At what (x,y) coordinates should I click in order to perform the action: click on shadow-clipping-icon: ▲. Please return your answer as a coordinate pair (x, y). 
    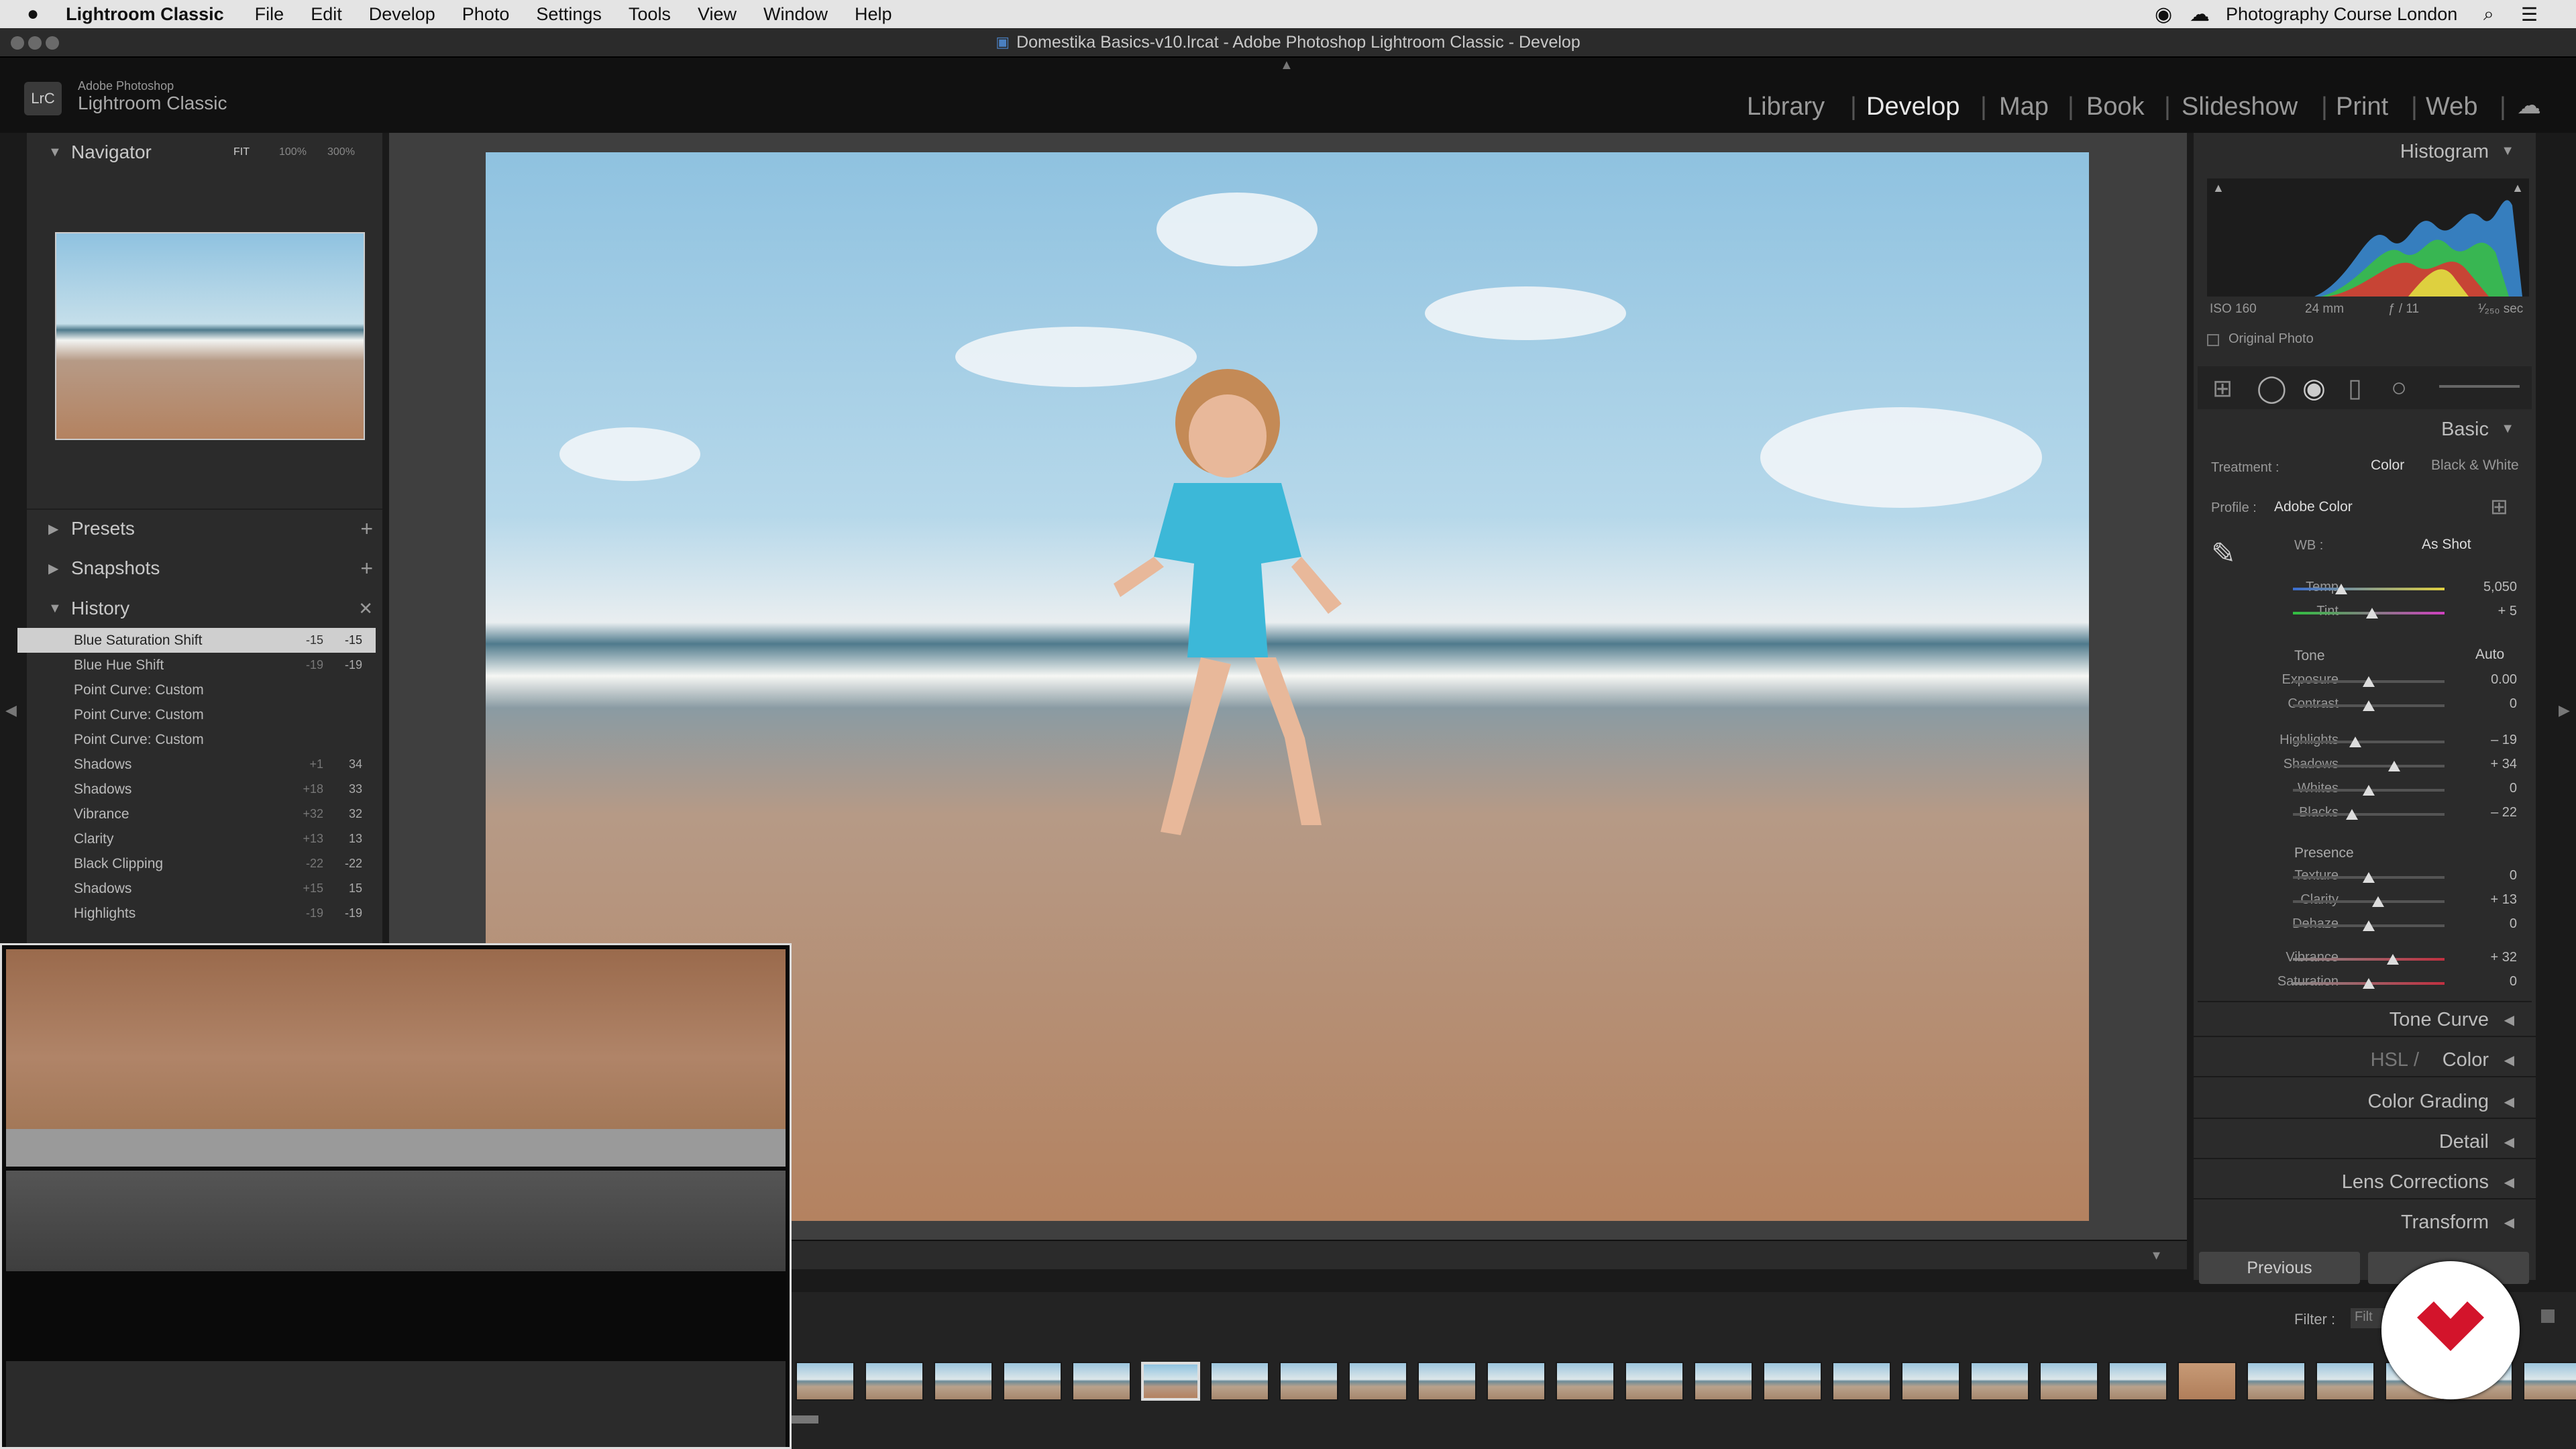
    Looking at the image, I should click on (2218, 188).